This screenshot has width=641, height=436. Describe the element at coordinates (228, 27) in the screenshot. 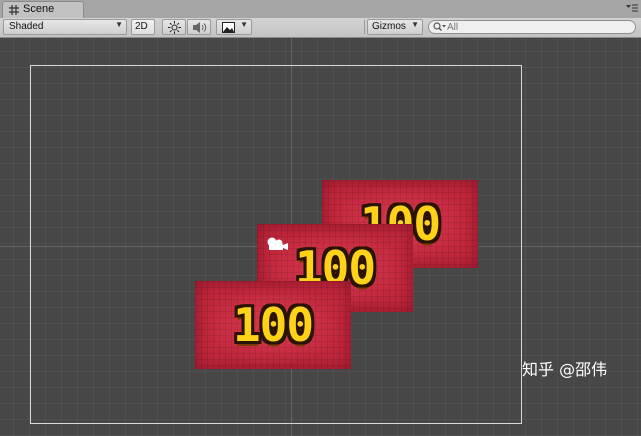

I see `image-icon` at that location.